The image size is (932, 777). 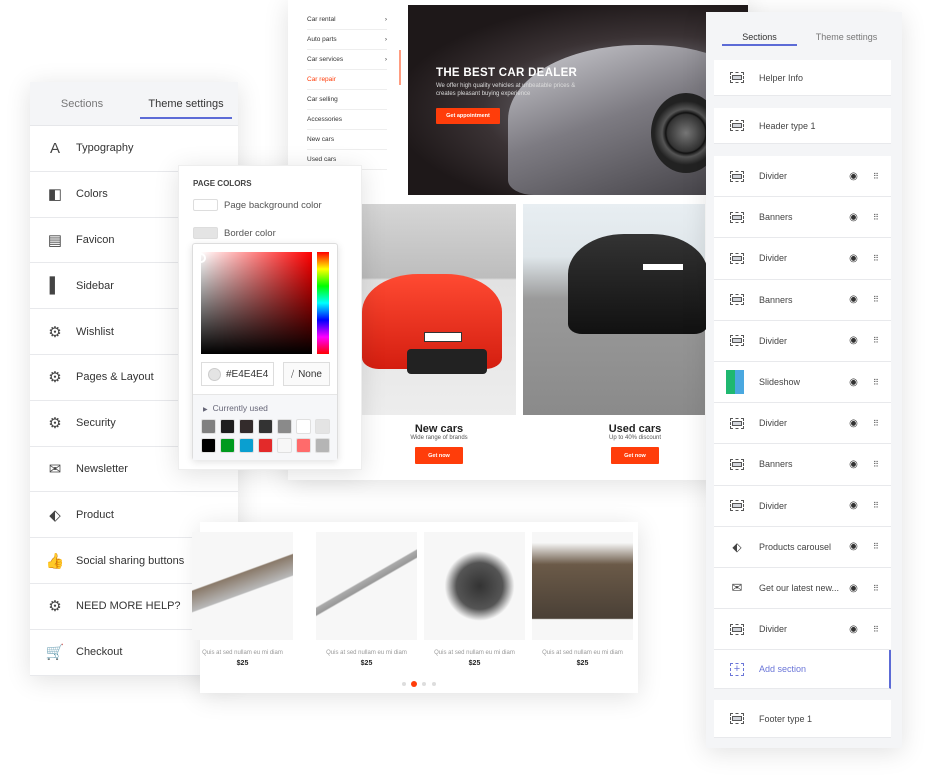 I want to click on hue-slider, so click(x=323, y=303).